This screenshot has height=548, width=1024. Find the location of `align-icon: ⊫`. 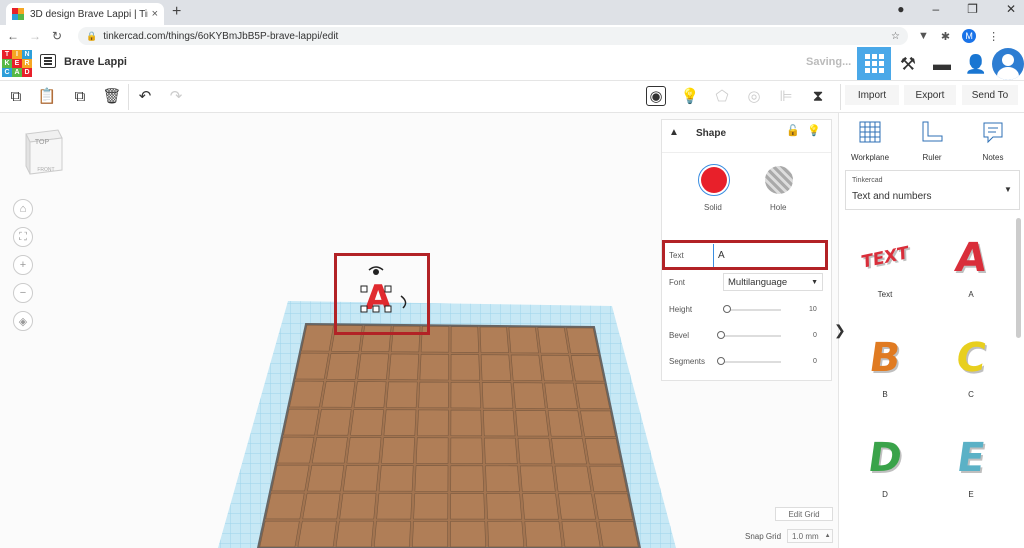

align-icon: ⊫ is located at coordinates (786, 96).